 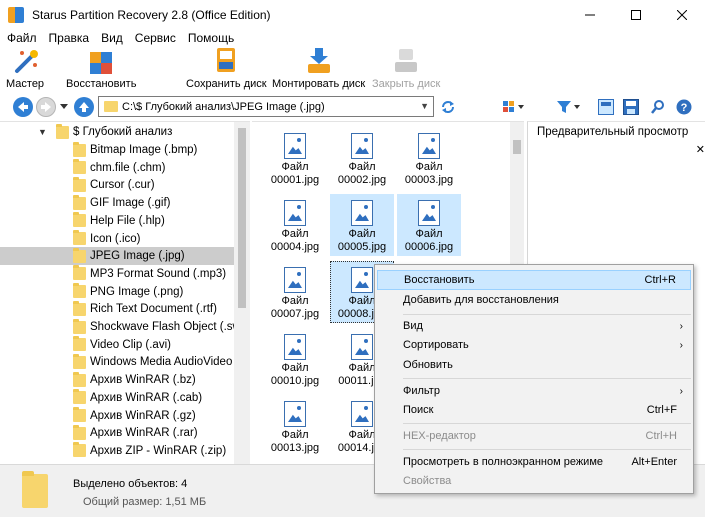 I want to click on file-name: Файл 00003.jpg, so click(x=429, y=174).